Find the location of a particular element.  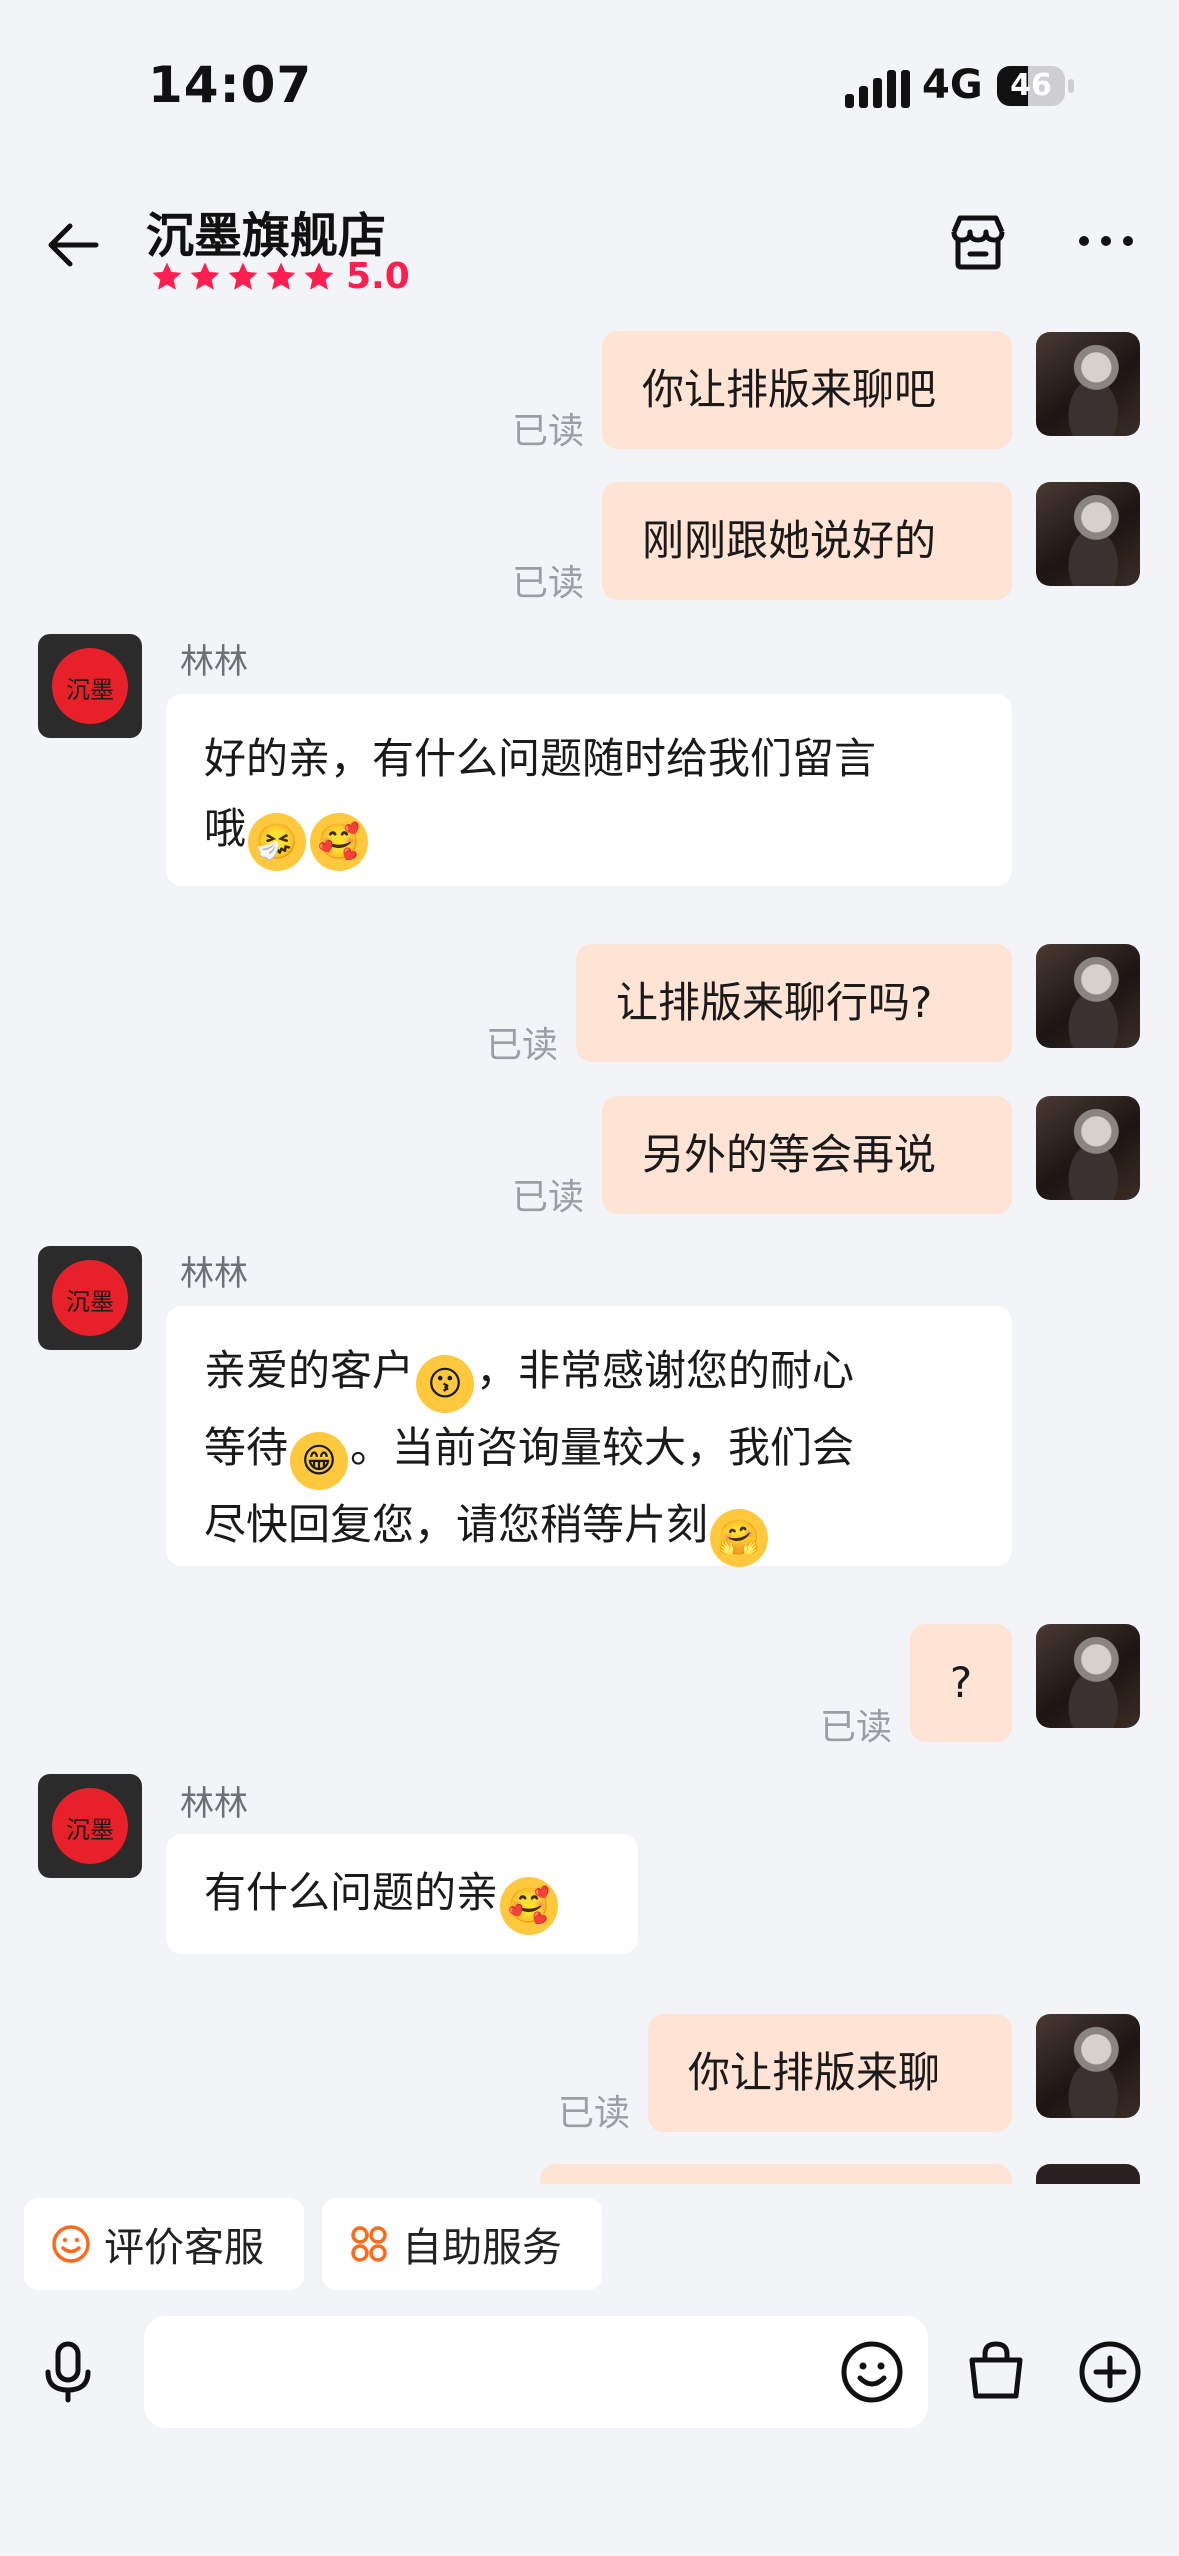

microphone-icon is located at coordinates (68, 2372).